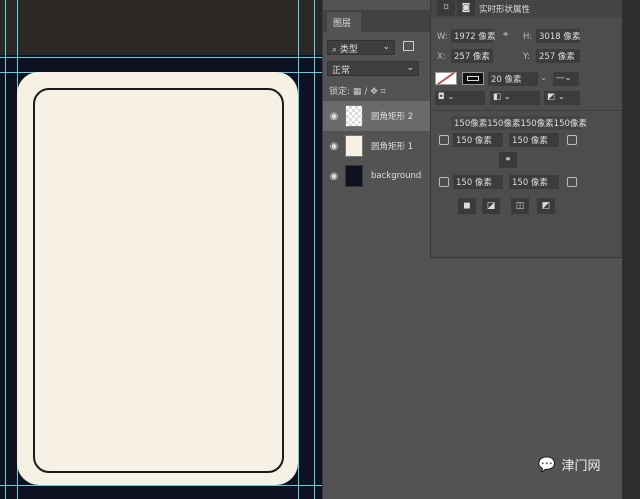  What do you see at coordinates (466, 8) in the screenshot?
I see `mask-icon: ◙` at bounding box center [466, 8].